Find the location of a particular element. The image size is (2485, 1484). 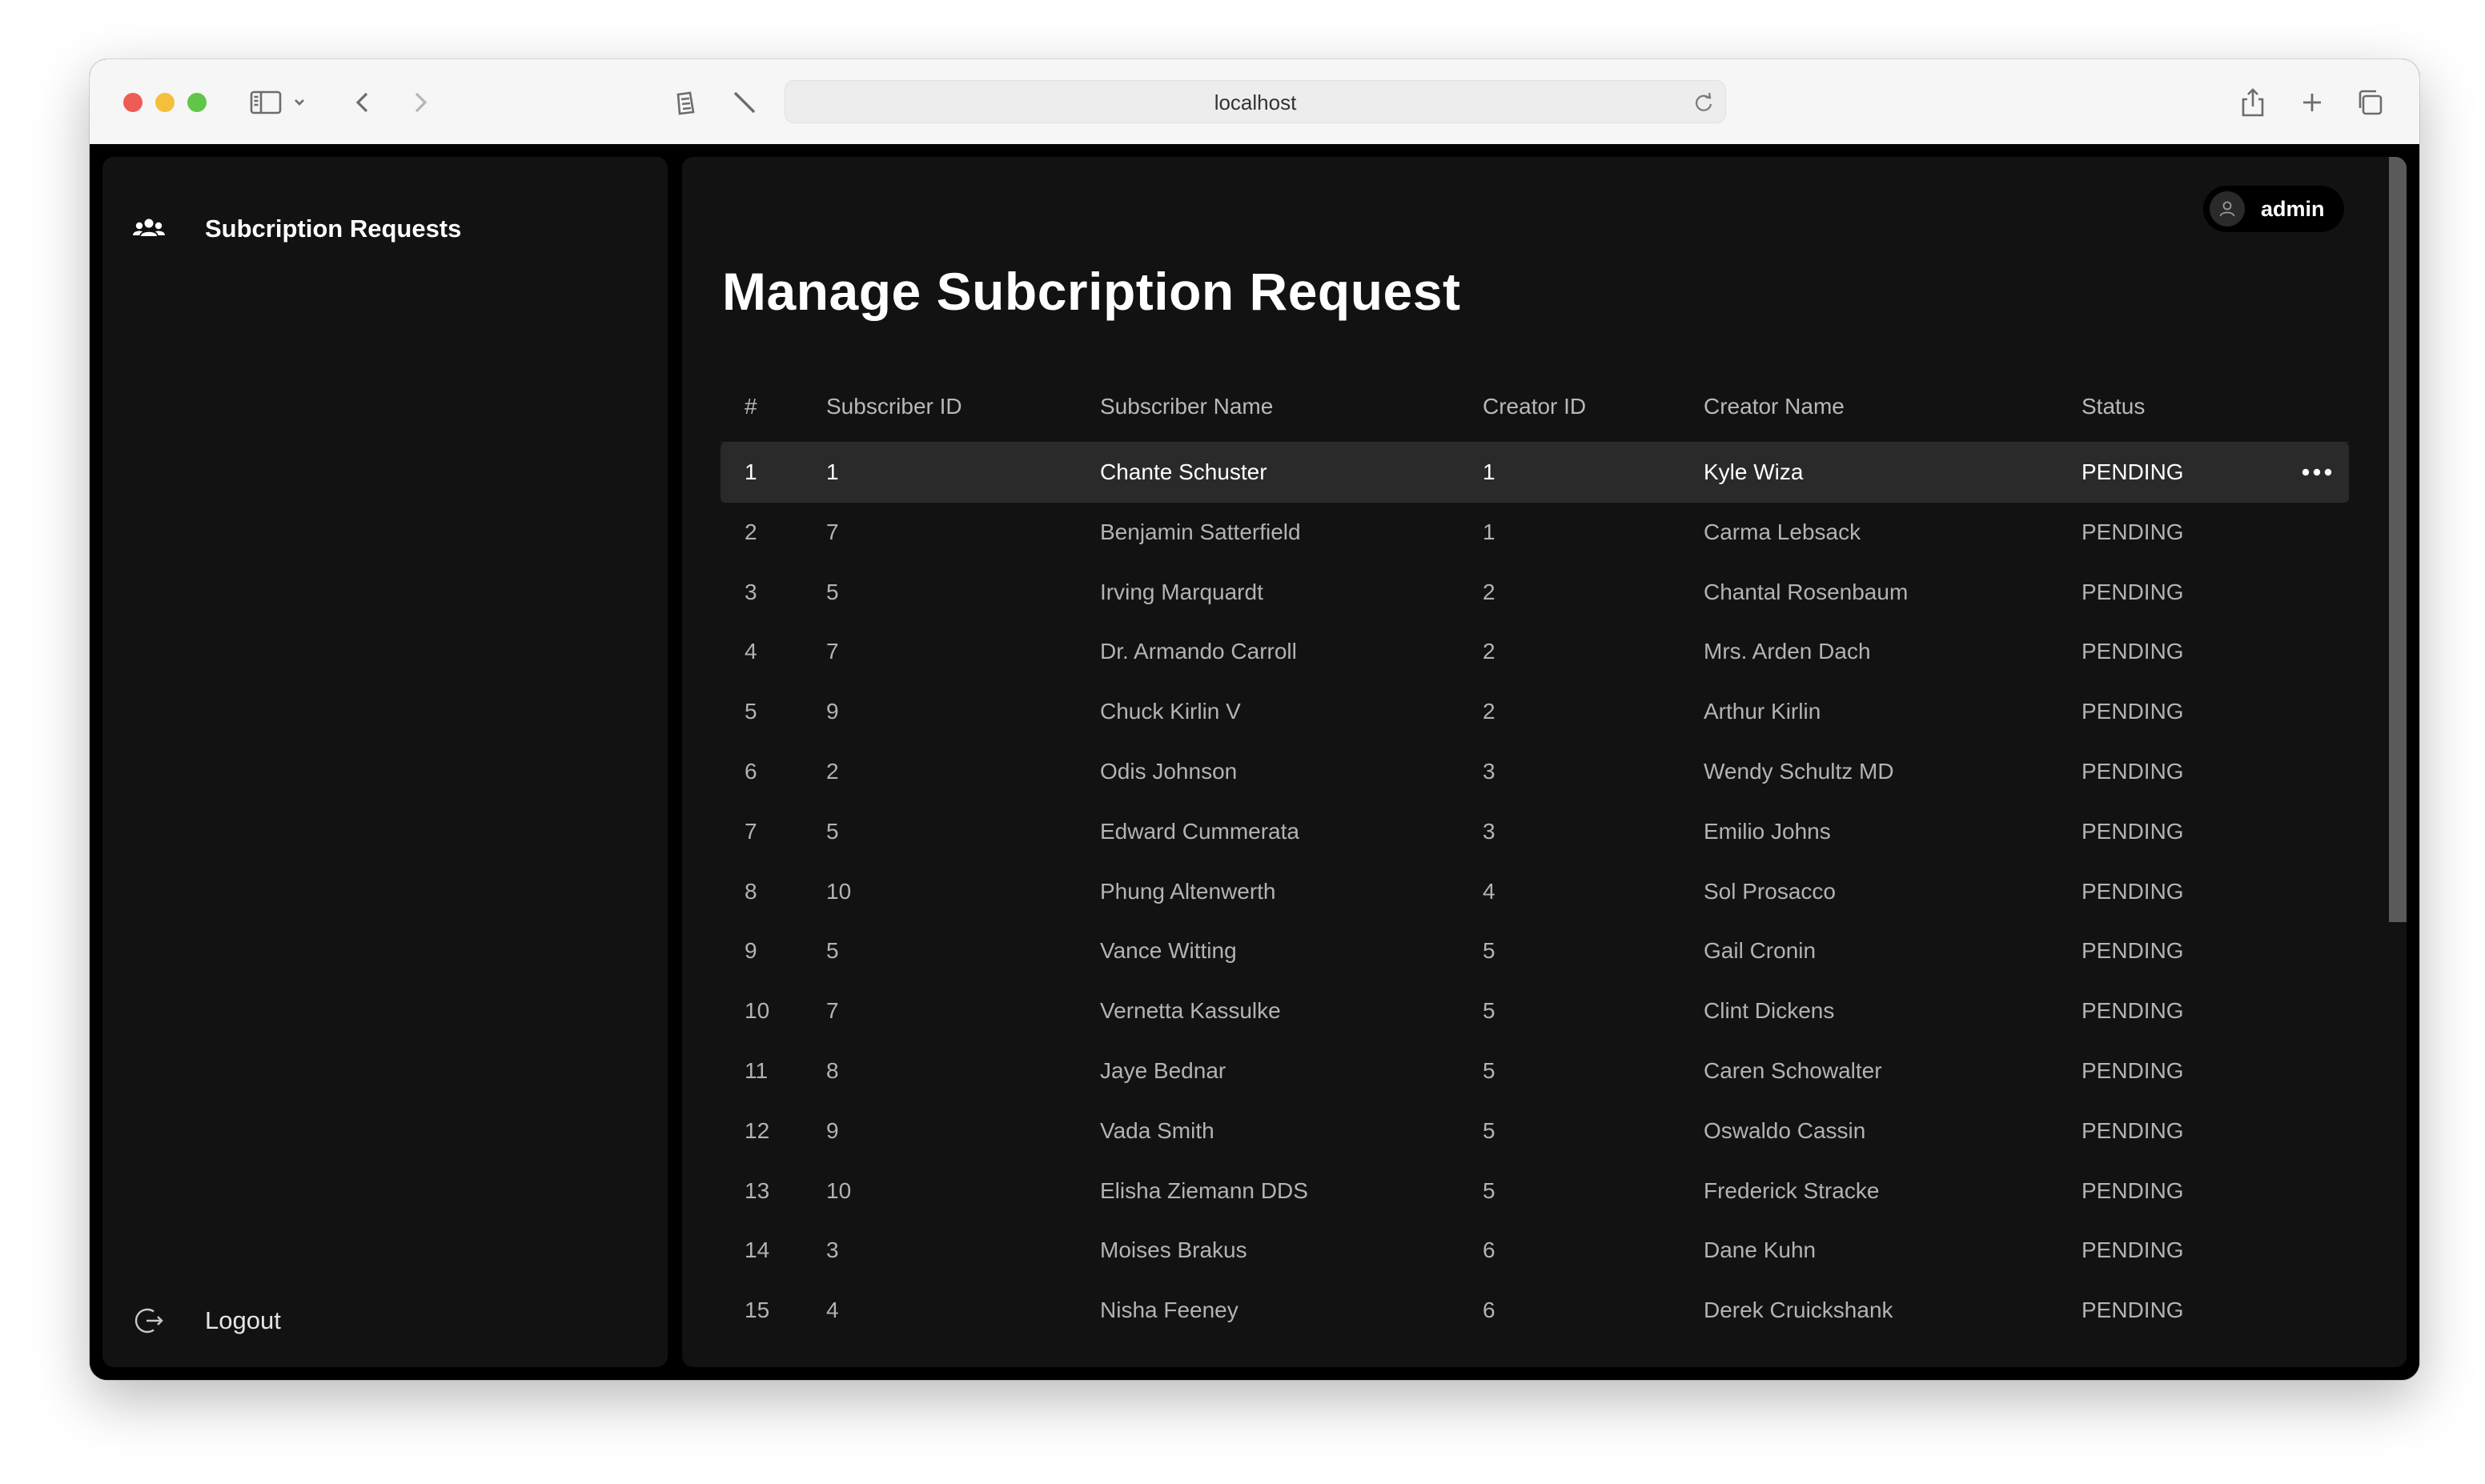

scrollbar is located at coordinates (2396, 762).